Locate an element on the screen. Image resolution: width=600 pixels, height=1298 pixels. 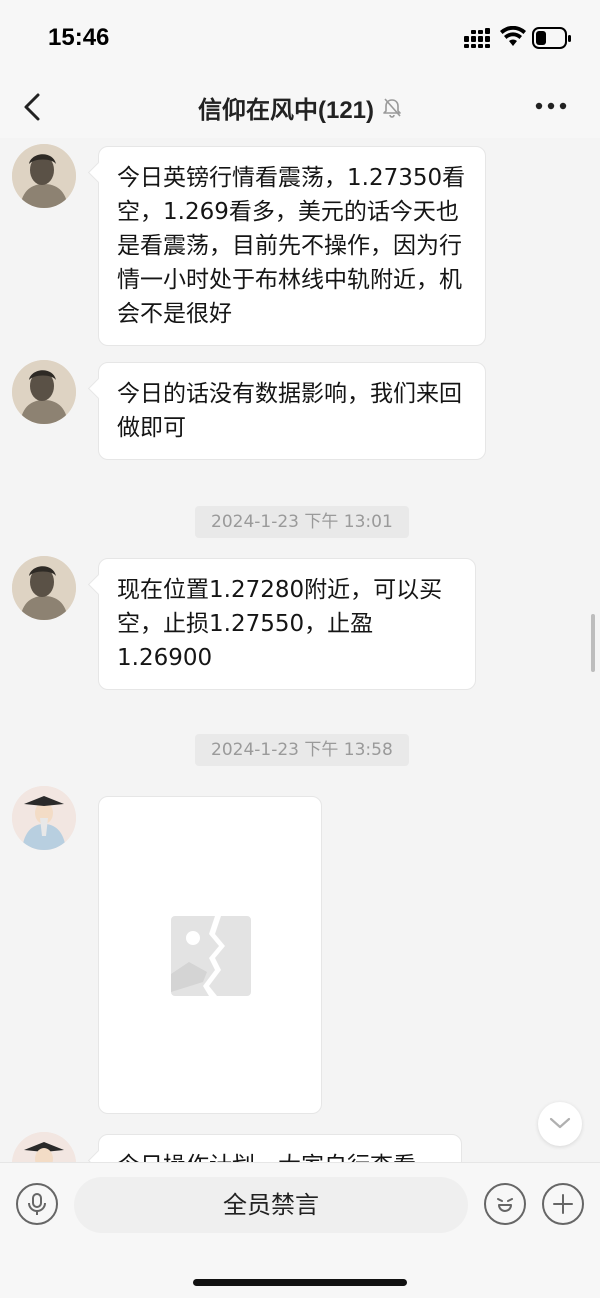
scrollbar is located at coordinates (593, 643).